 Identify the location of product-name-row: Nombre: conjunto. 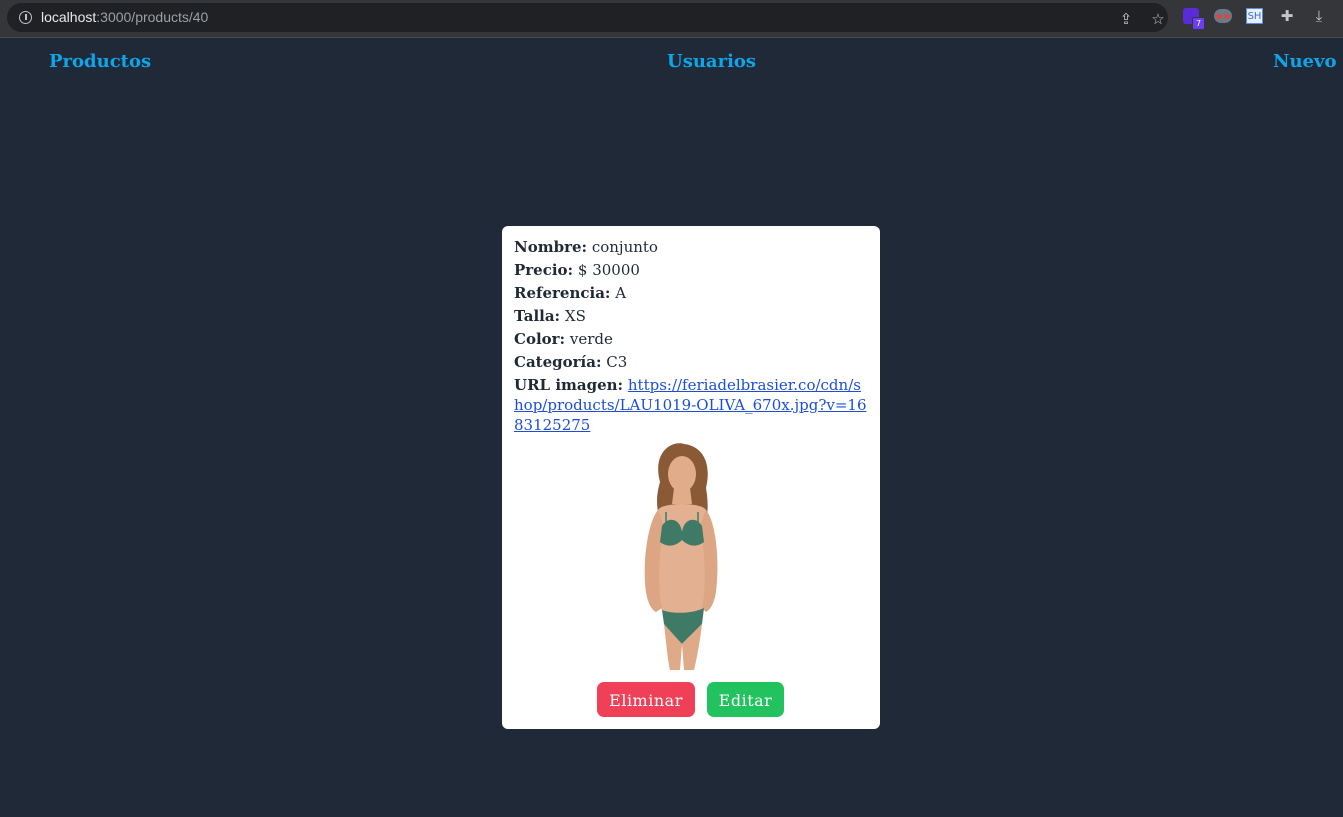
(691, 247).